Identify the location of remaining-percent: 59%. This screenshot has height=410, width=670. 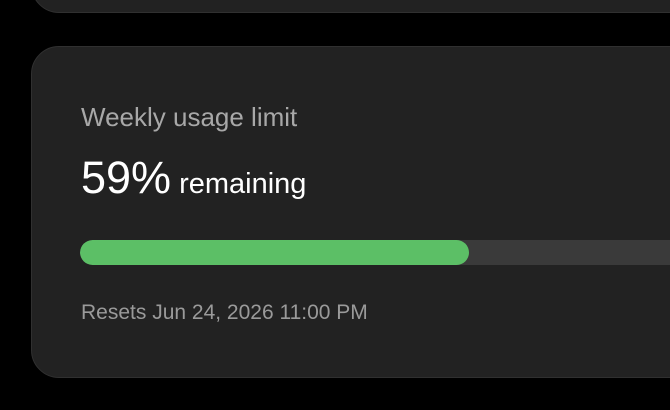
(126, 177).